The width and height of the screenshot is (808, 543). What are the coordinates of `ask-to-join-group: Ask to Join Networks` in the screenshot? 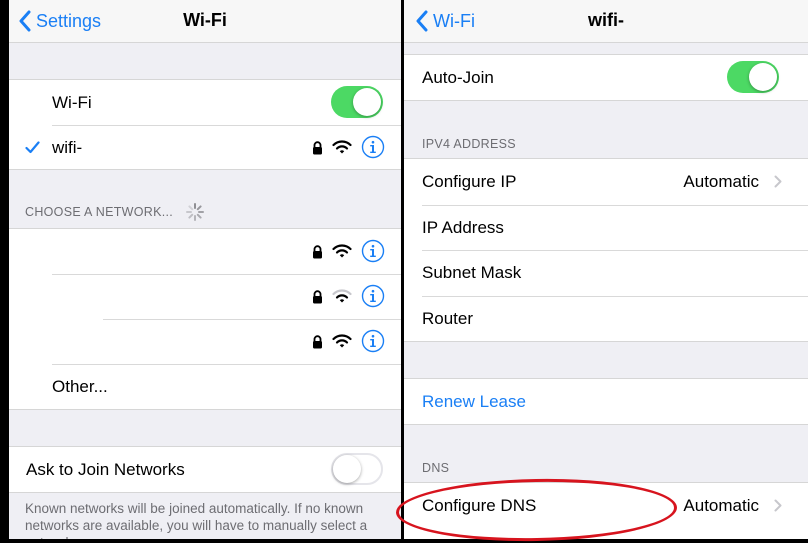 It's located at (205, 469).